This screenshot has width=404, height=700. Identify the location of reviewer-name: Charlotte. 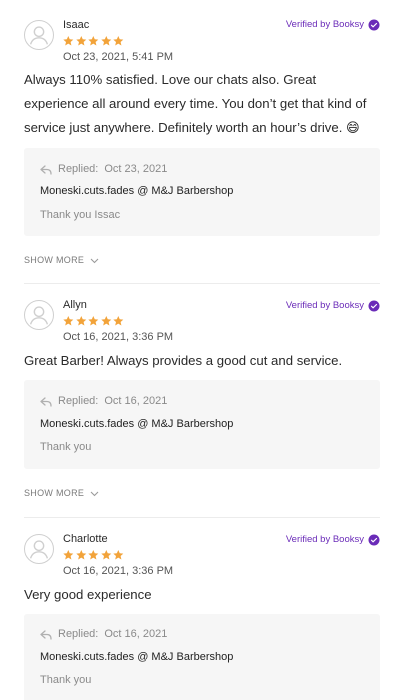
(85, 539).